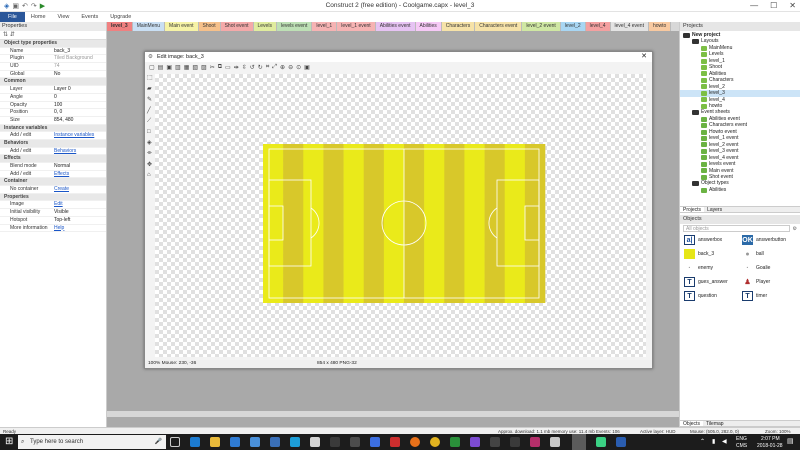  Describe the element at coordinates (773, 5) in the screenshot. I see `maximize-button: ☐` at that location.